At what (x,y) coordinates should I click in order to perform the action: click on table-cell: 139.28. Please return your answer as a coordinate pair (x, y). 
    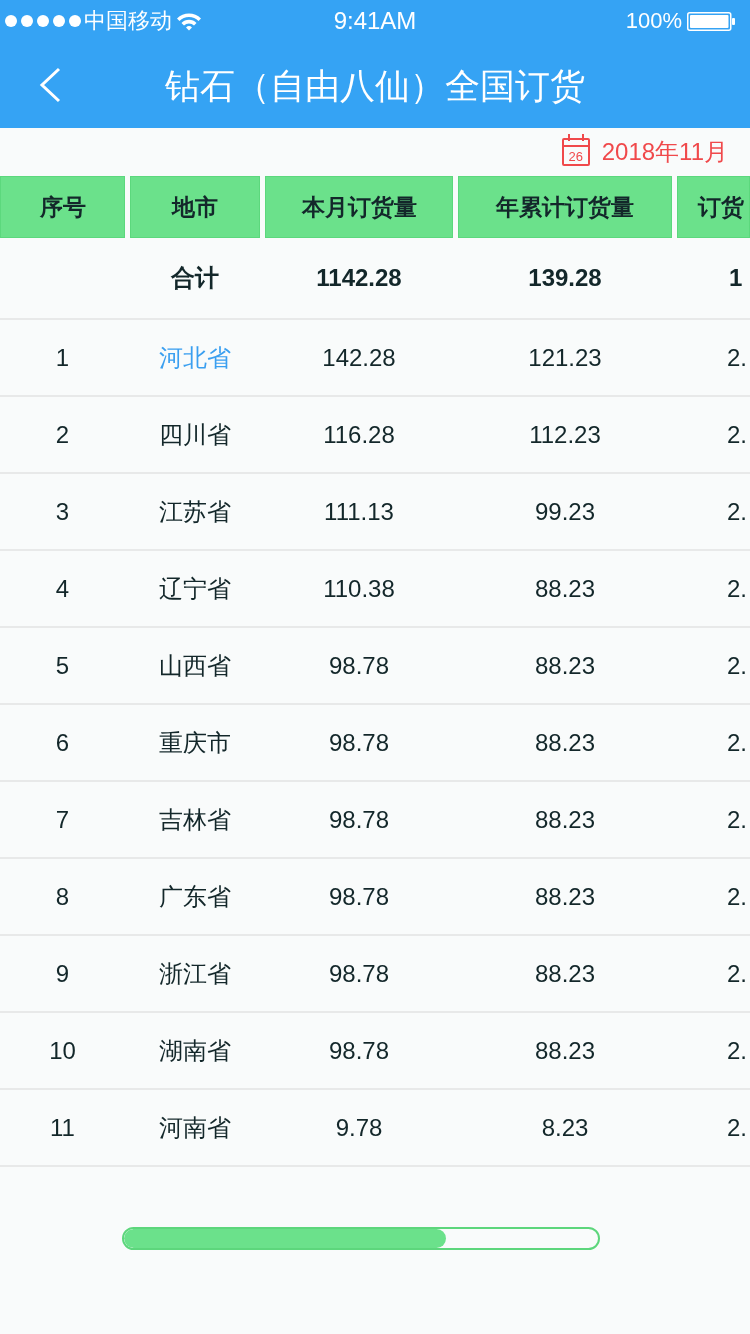
    Looking at the image, I should click on (565, 278).